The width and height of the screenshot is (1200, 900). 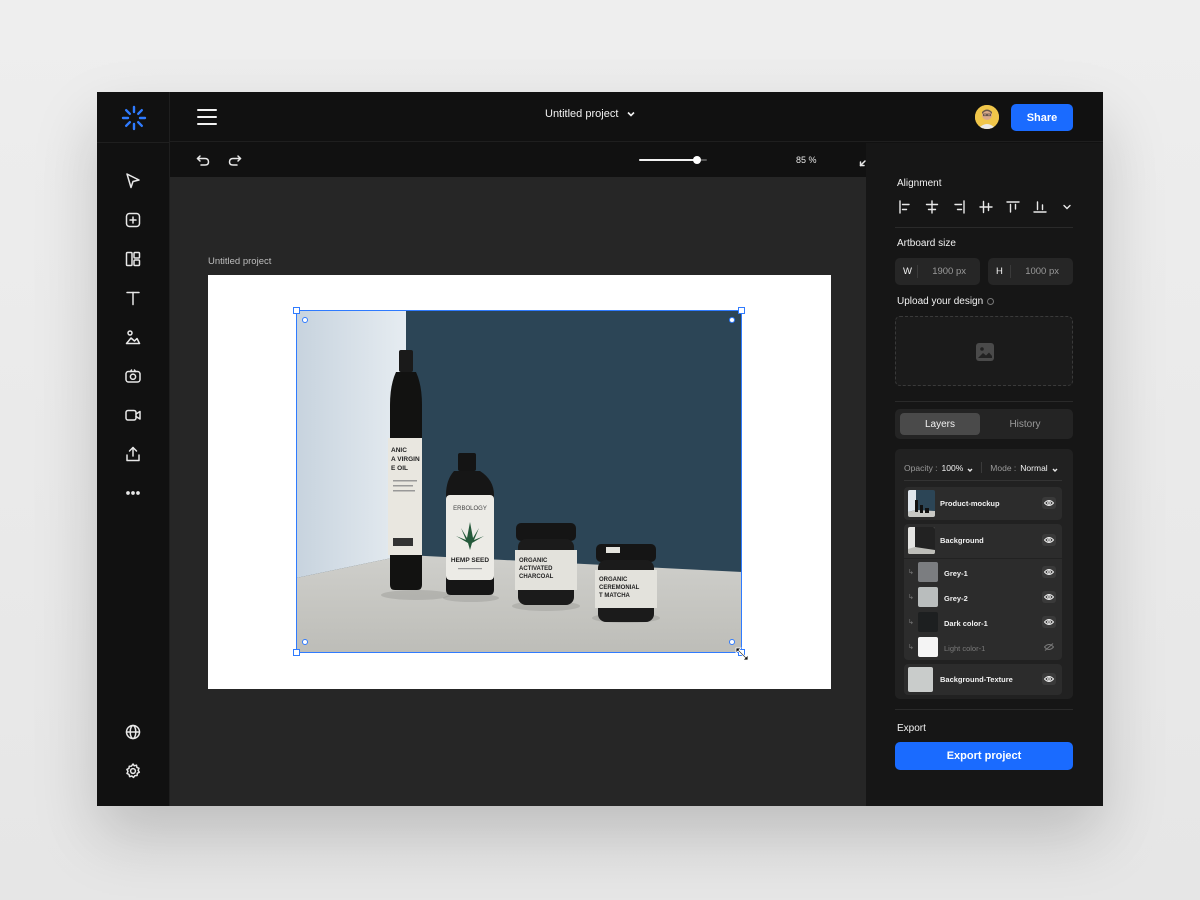 I want to click on app-logo-icon, so click(x=134, y=118).